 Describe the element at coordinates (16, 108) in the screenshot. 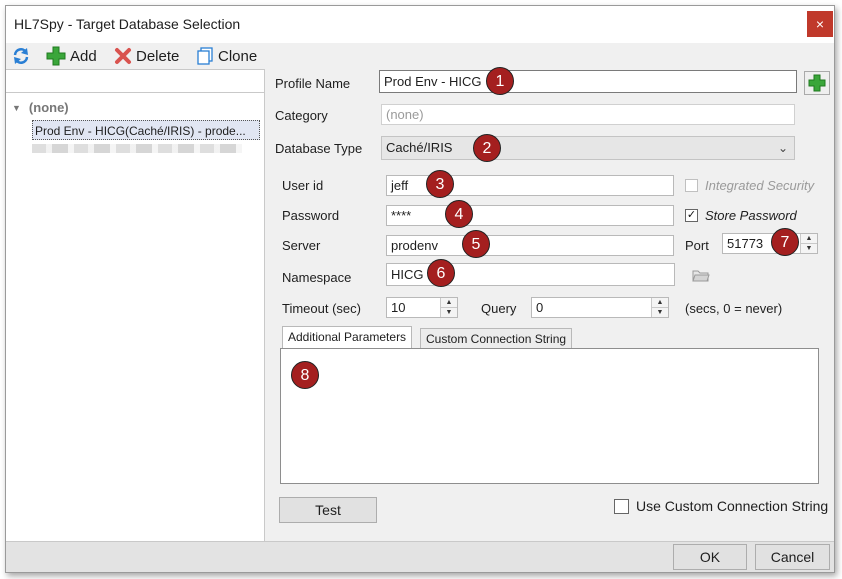

I see `collapse-arrow-icon: ▼` at that location.